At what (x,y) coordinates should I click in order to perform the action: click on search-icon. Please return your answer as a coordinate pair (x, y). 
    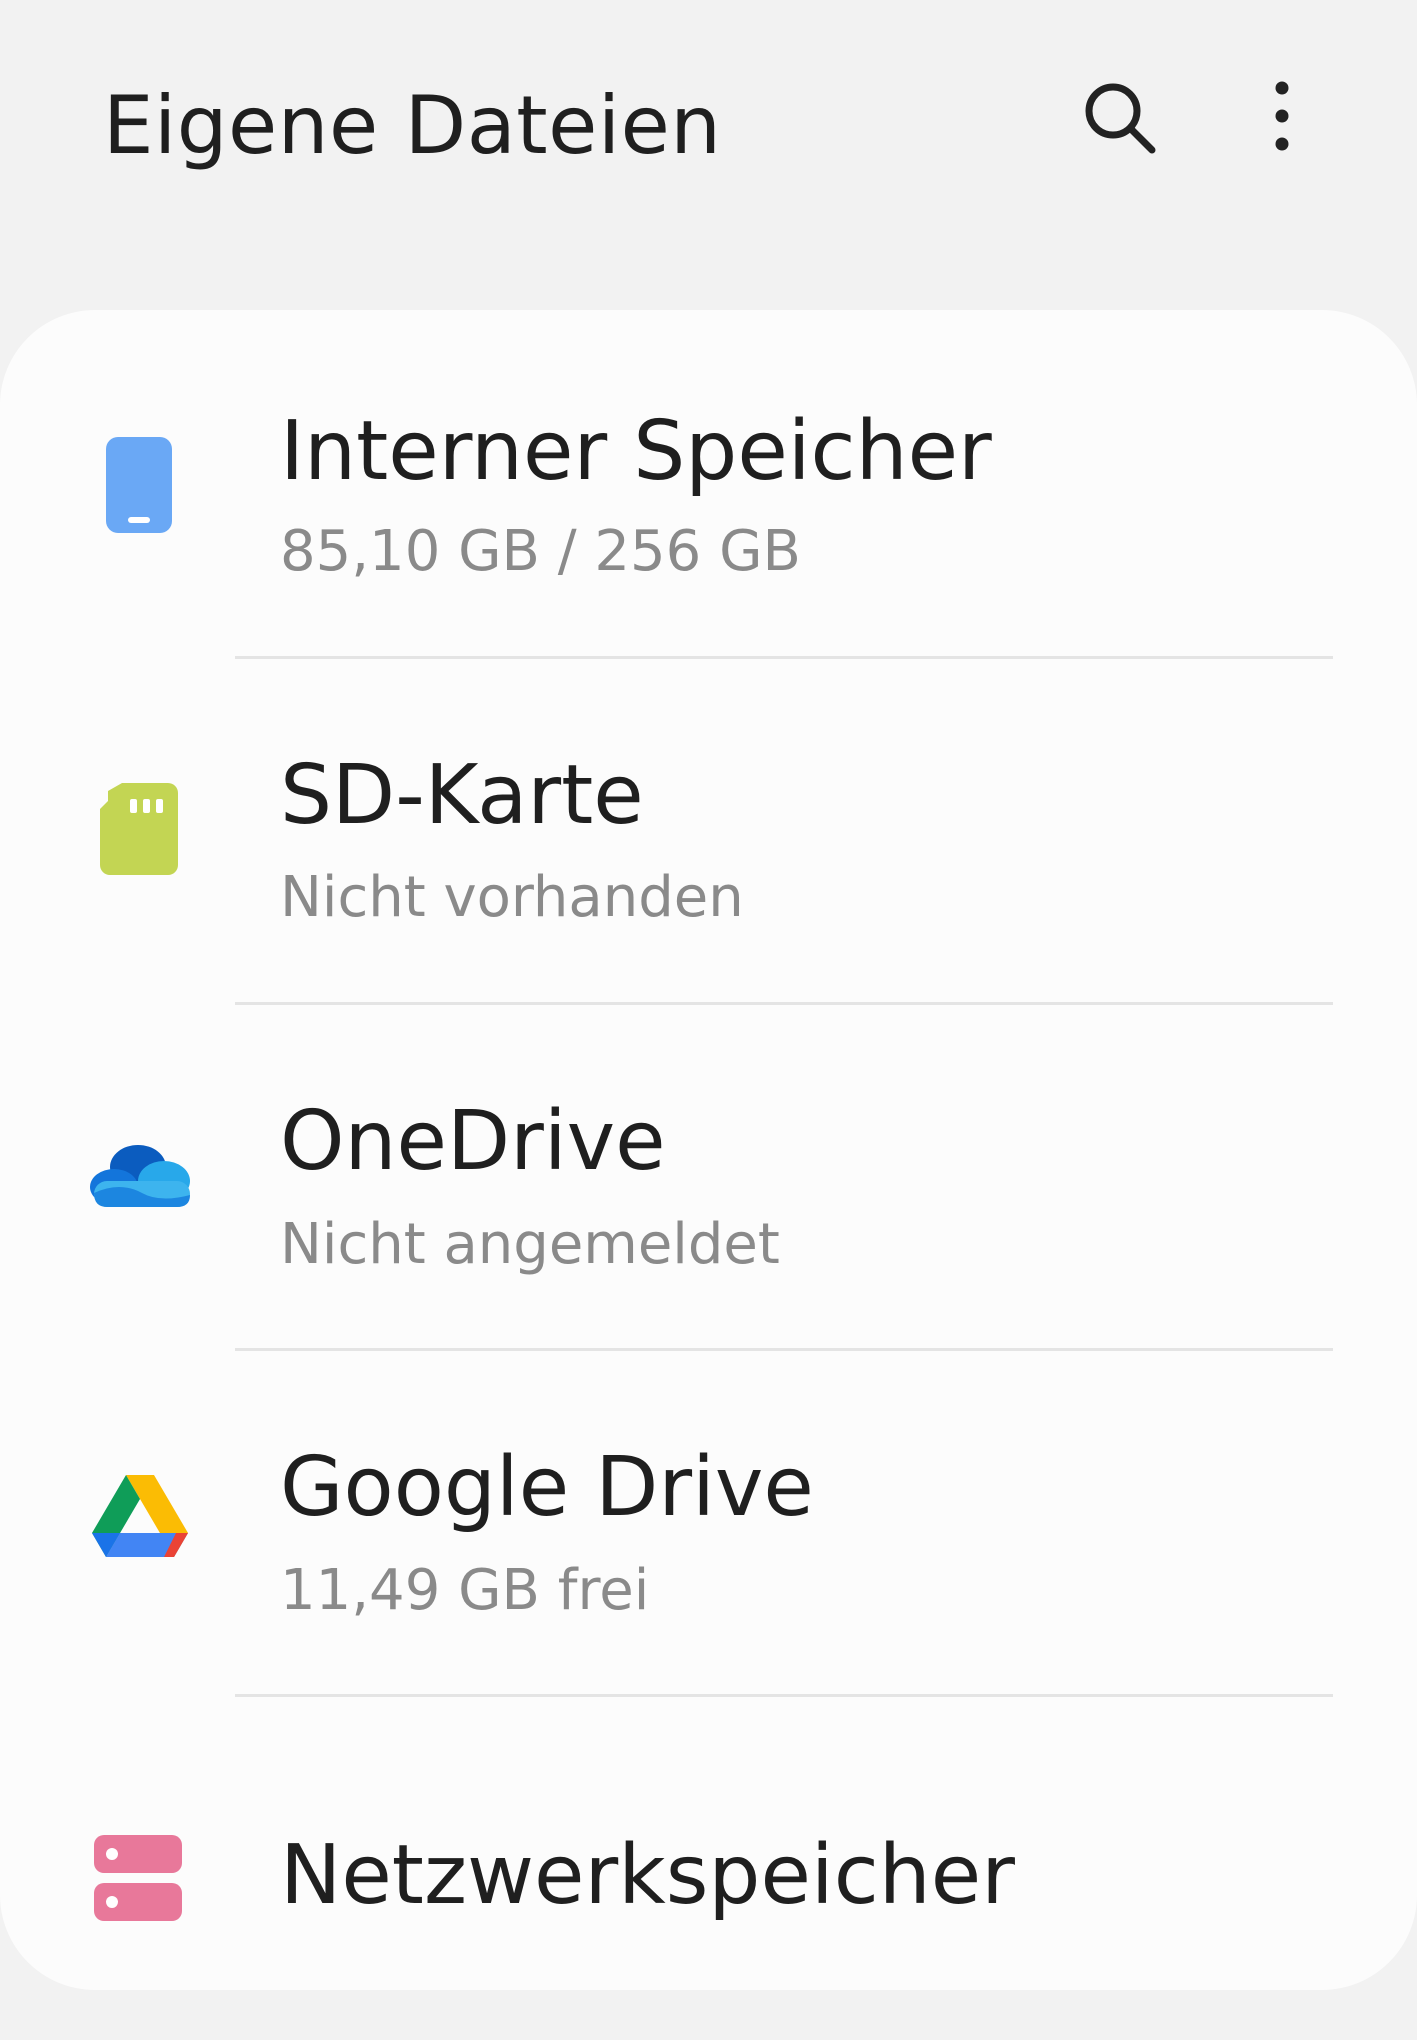
    Looking at the image, I should click on (1120, 118).